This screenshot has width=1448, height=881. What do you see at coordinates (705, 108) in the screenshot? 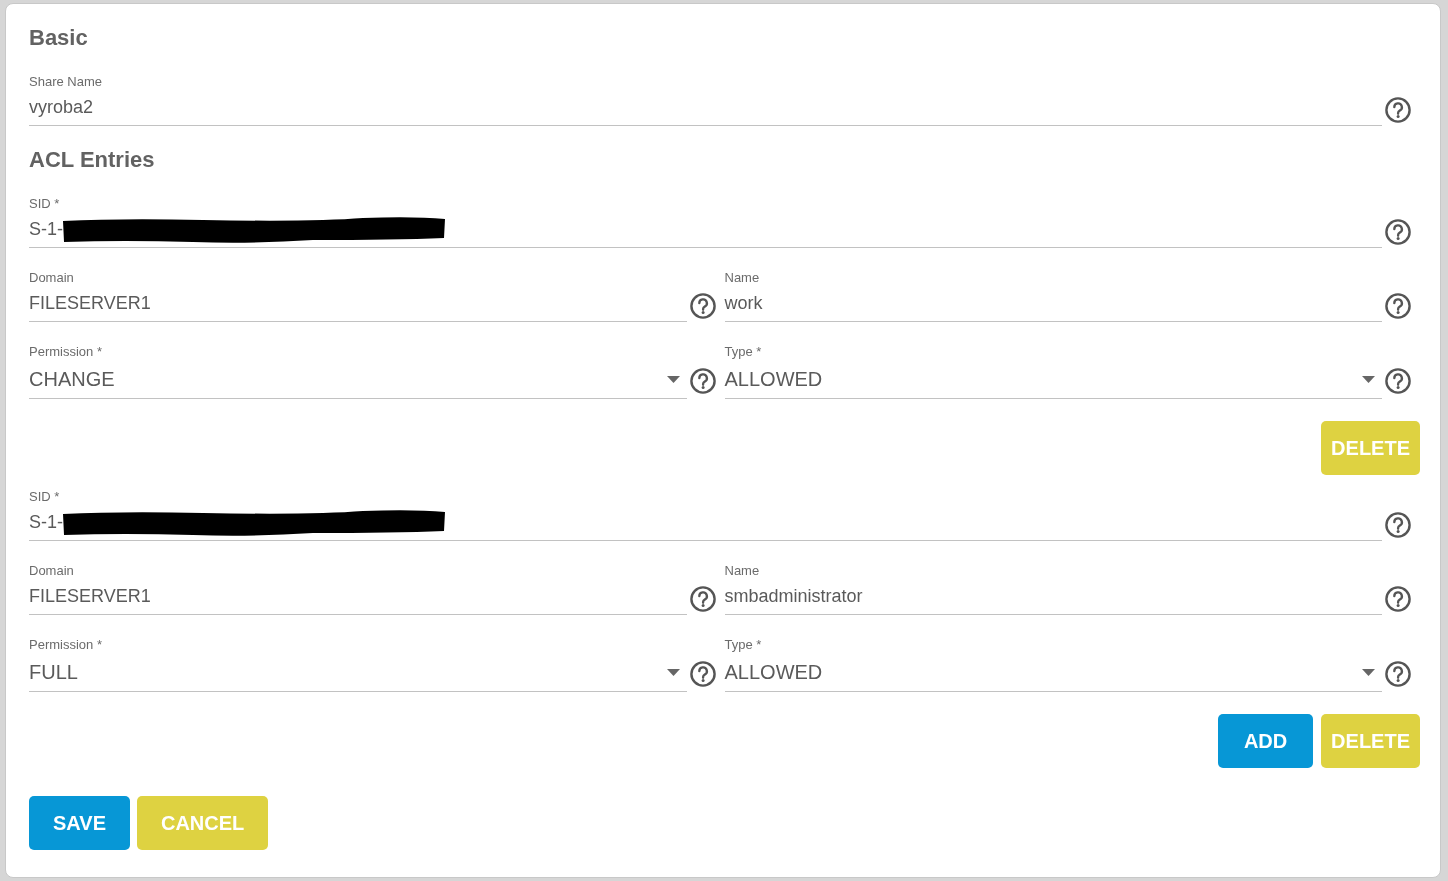
I see `text-field: vyroba2` at bounding box center [705, 108].